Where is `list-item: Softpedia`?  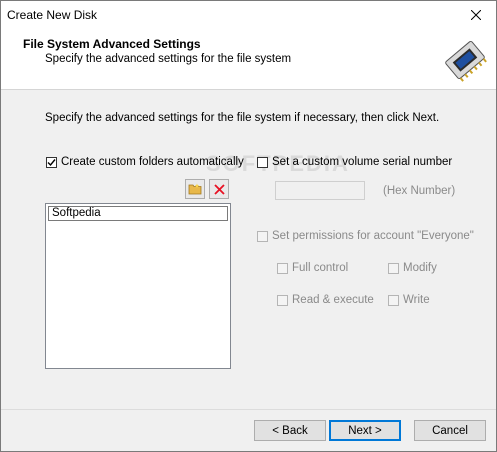
list-item: Softpedia is located at coordinates (138, 213).